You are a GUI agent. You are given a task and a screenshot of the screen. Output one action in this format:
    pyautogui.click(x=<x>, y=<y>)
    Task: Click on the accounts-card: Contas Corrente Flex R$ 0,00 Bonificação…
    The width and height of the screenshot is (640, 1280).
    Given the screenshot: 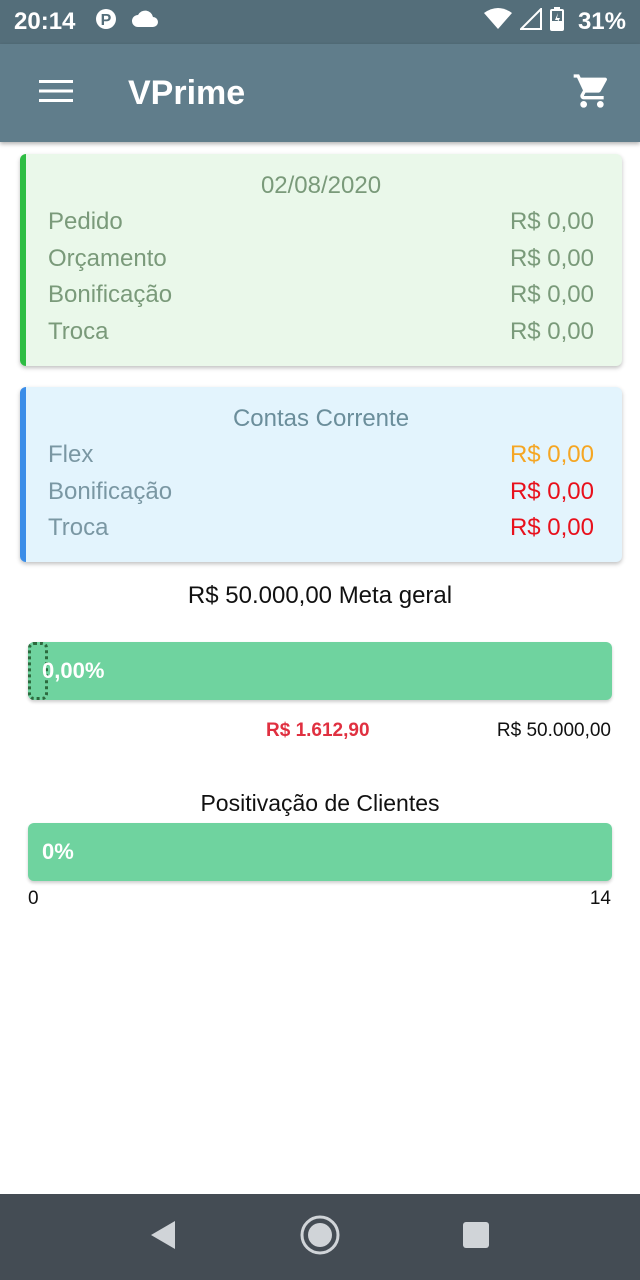 What is the action you would take?
    pyautogui.click(x=321, y=474)
    